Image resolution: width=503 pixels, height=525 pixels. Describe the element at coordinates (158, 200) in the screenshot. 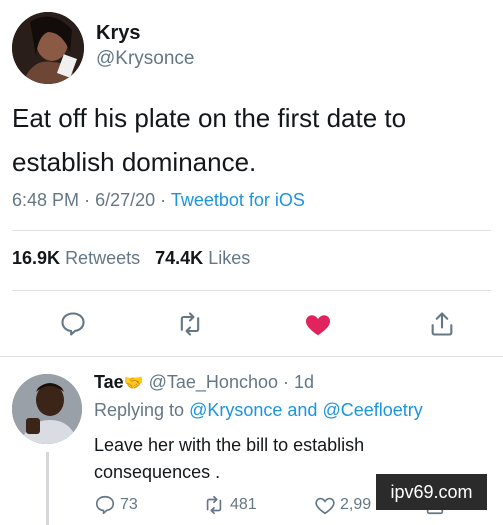

I see `tweet-meta: 6:48 PM · 6/27/20 · Tweetbot for iOS` at that location.